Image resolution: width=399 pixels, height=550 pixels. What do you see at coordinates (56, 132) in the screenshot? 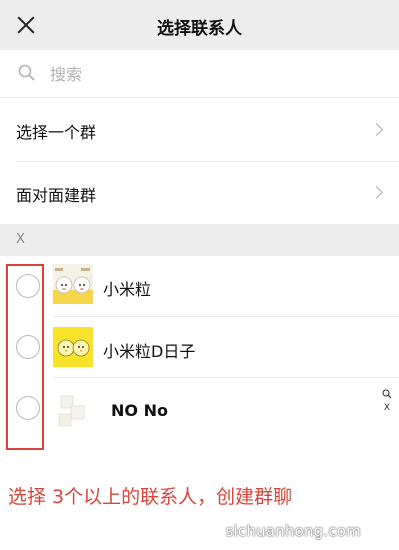
I see `select-group-label: 选择一个群` at bounding box center [56, 132].